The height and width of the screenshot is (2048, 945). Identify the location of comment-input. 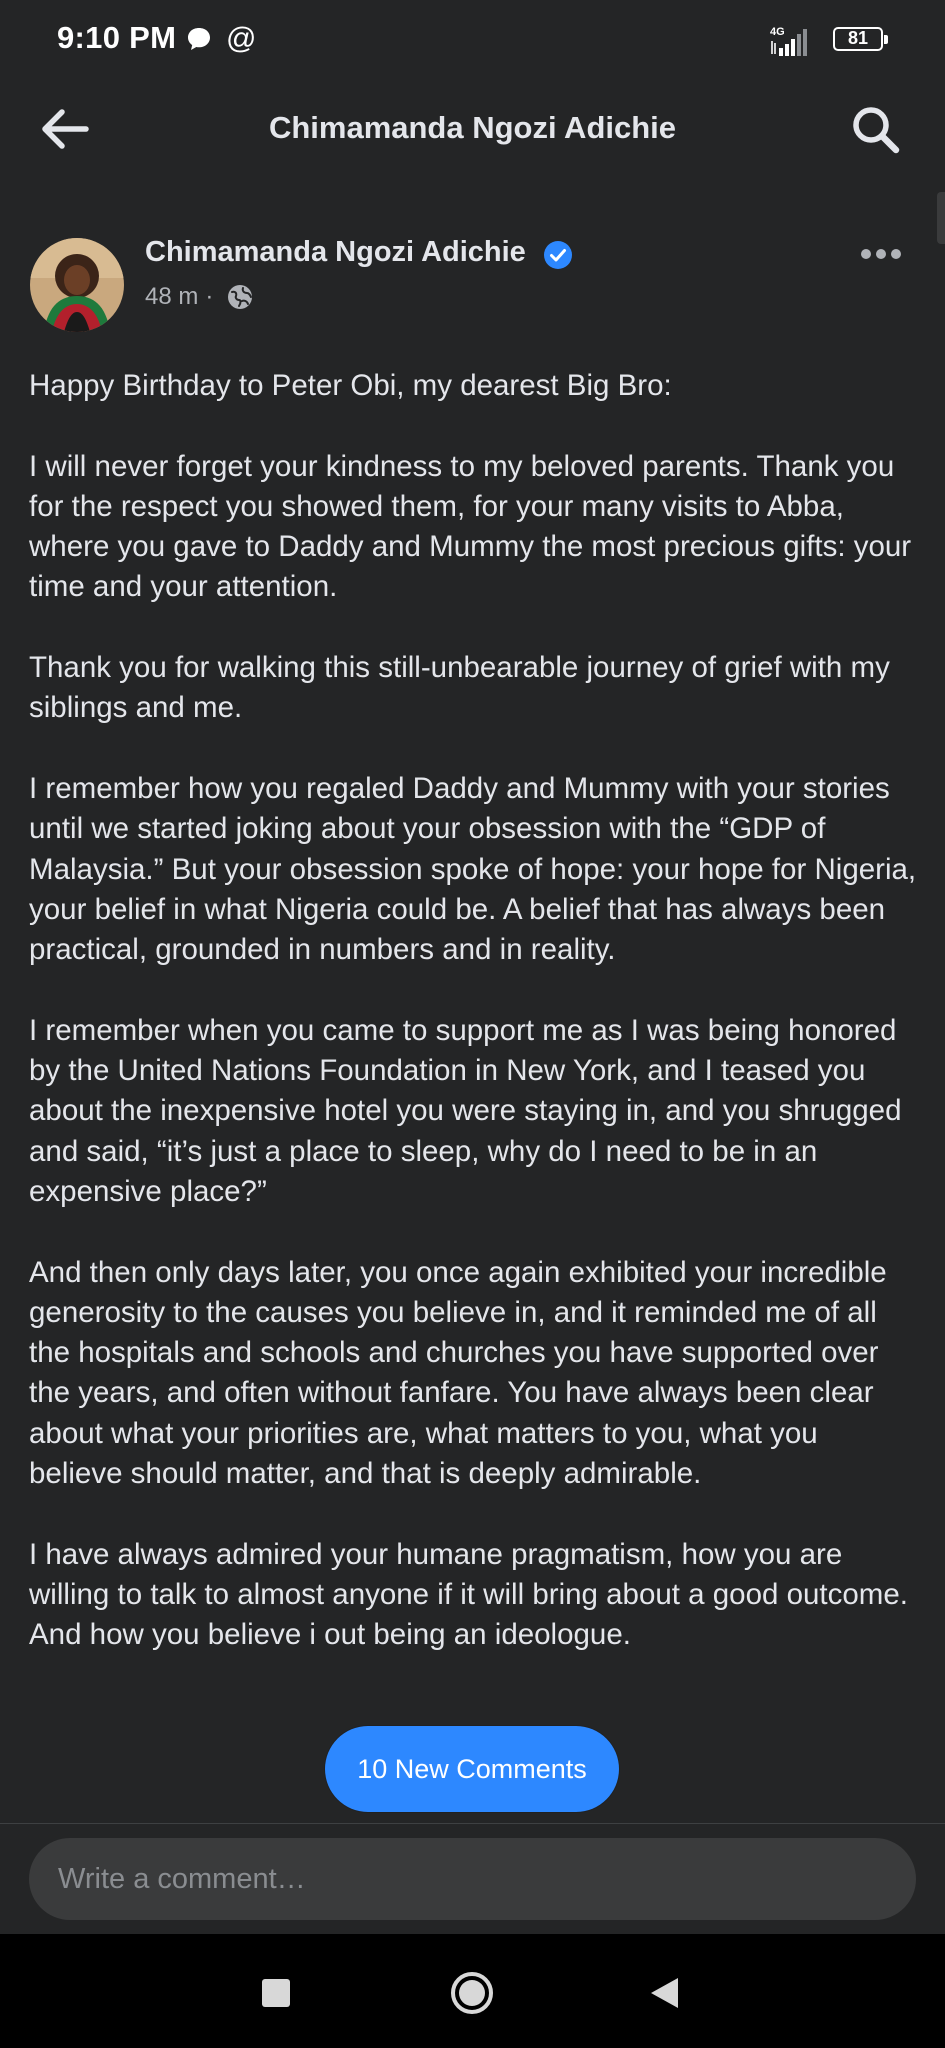
(472, 1879).